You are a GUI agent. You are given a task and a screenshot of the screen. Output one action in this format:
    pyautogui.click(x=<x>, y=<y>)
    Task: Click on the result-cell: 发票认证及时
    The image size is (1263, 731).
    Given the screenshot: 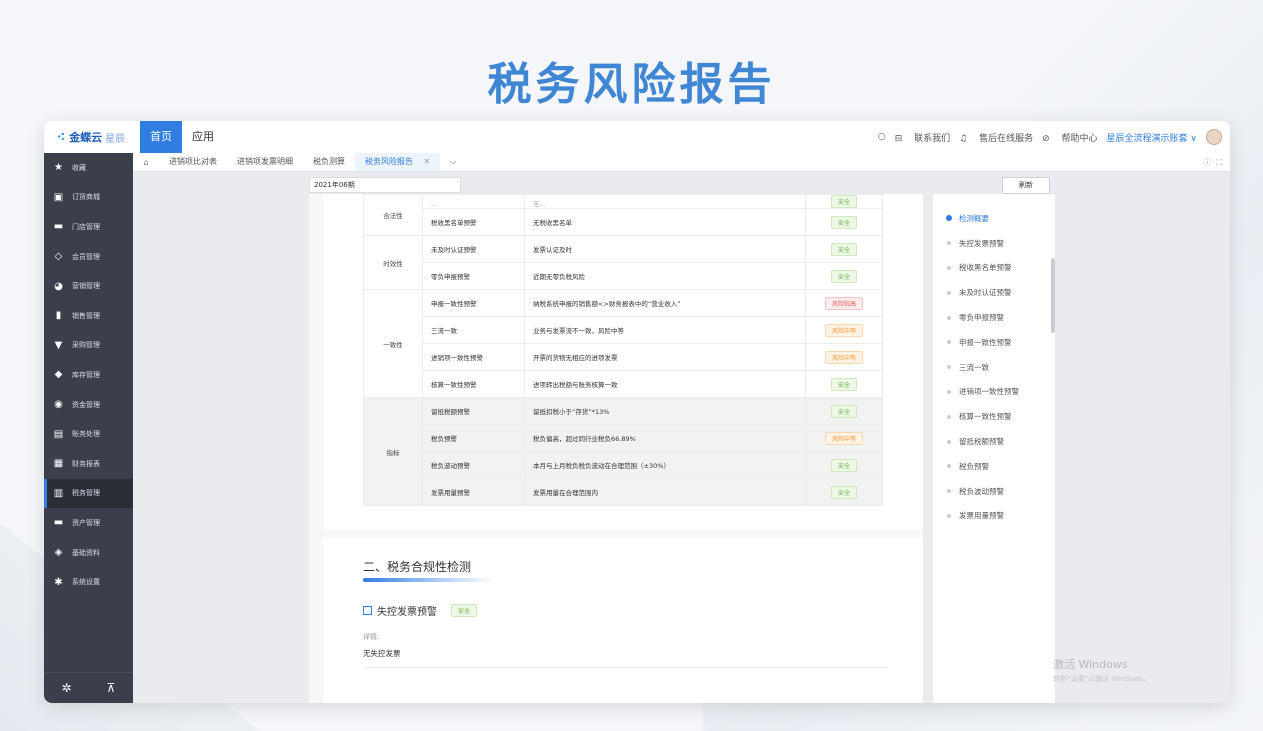 What is the action you would take?
    pyautogui.click(x=665, y=249)
    